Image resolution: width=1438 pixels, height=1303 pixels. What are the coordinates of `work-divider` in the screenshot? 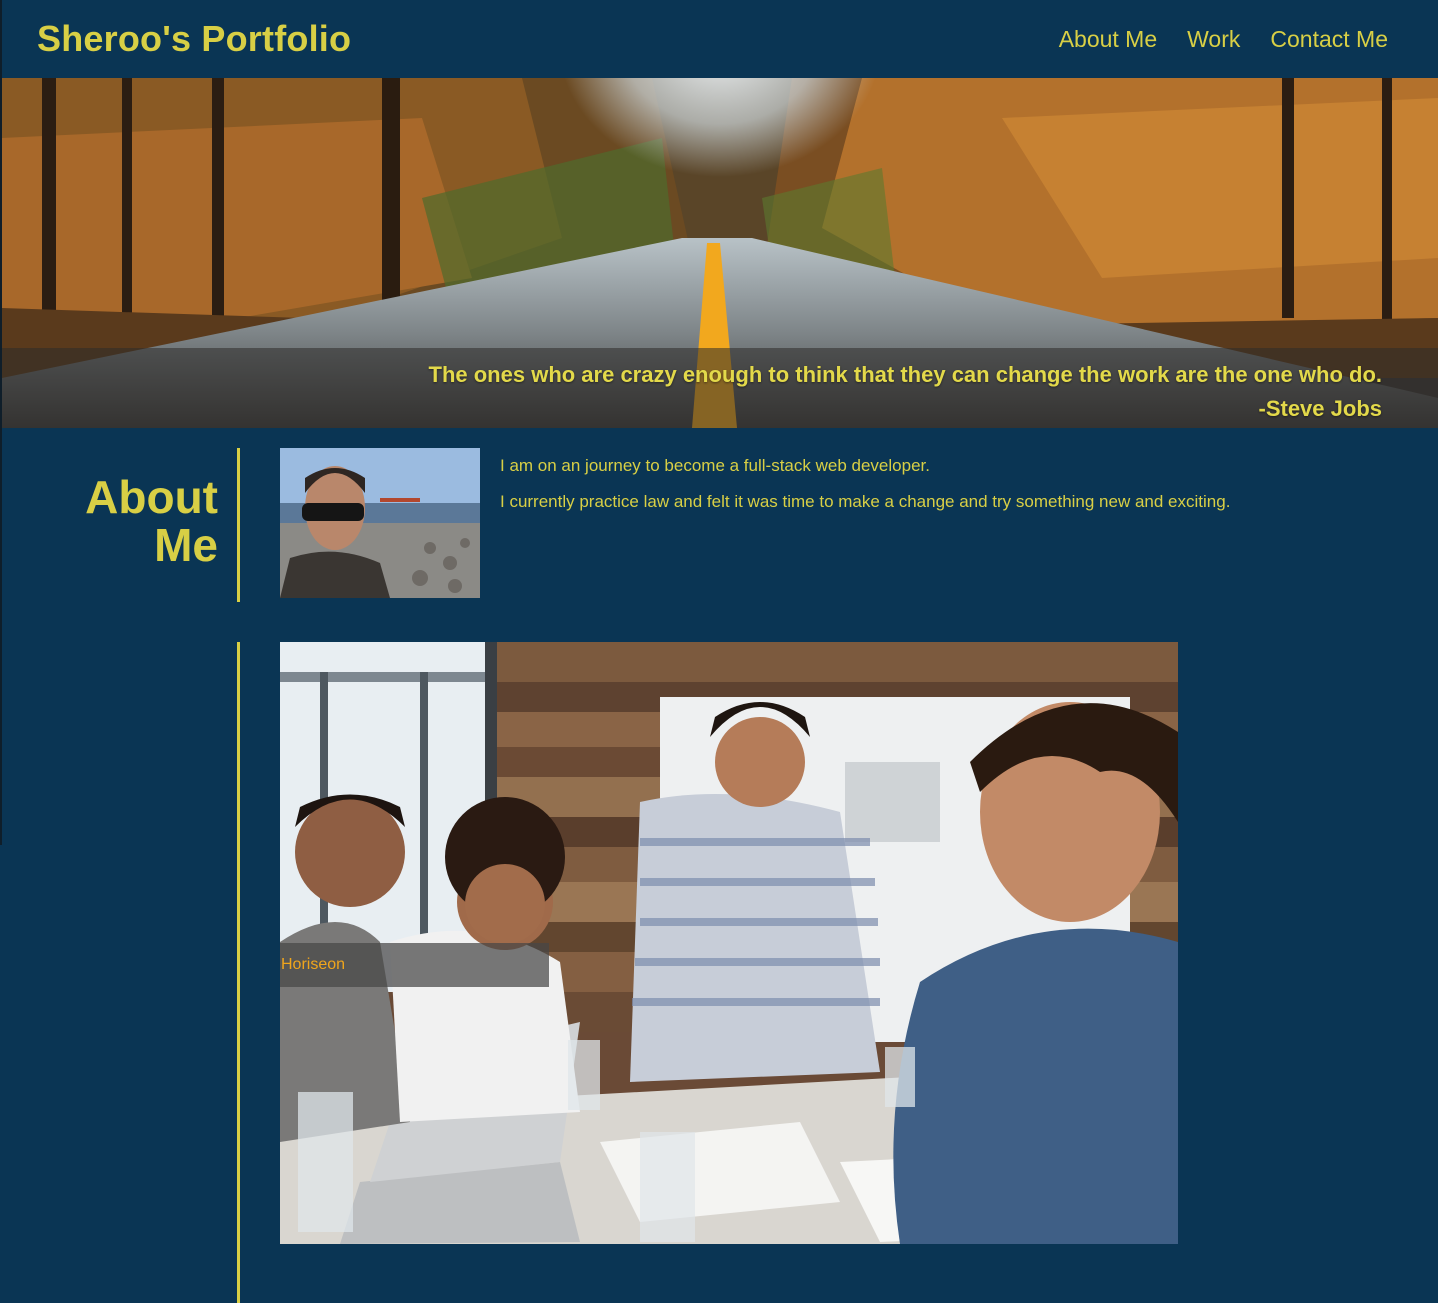 It's located at (238, 972).